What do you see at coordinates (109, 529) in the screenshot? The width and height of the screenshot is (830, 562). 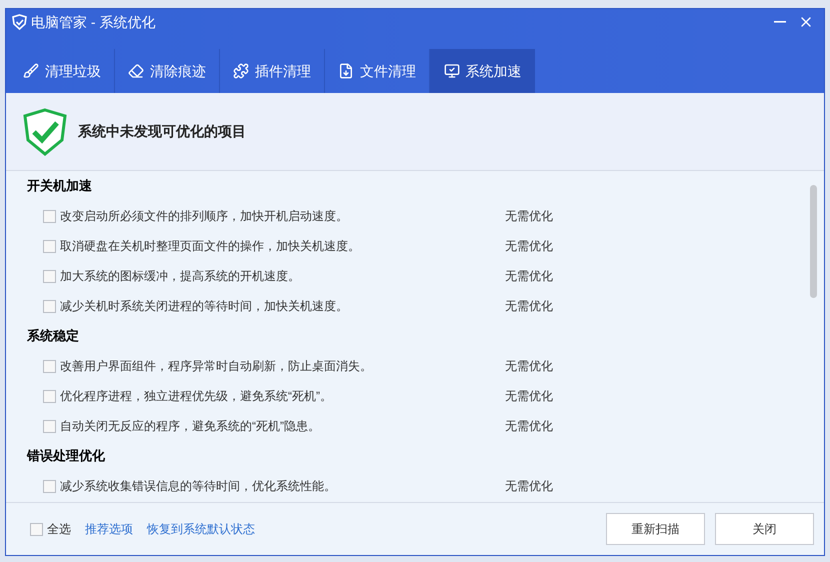 I see `link: 推荐选项` at bounding box center [109, 529].